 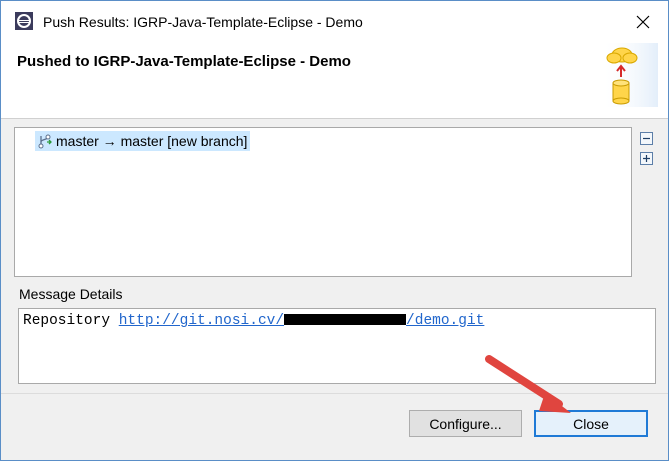 I want to click on result-row: master → master [new branch], so click(x=143, y=141).